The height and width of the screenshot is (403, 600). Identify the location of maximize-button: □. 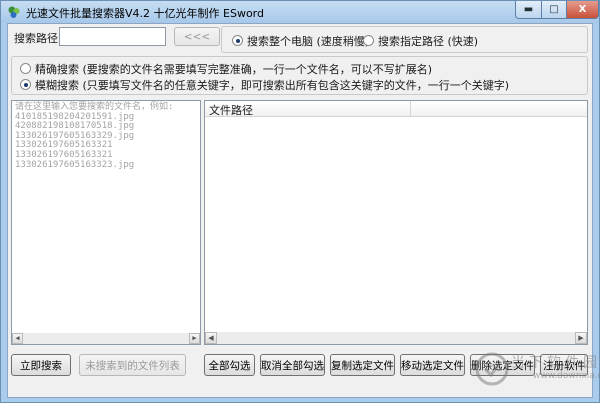
(554, 10).